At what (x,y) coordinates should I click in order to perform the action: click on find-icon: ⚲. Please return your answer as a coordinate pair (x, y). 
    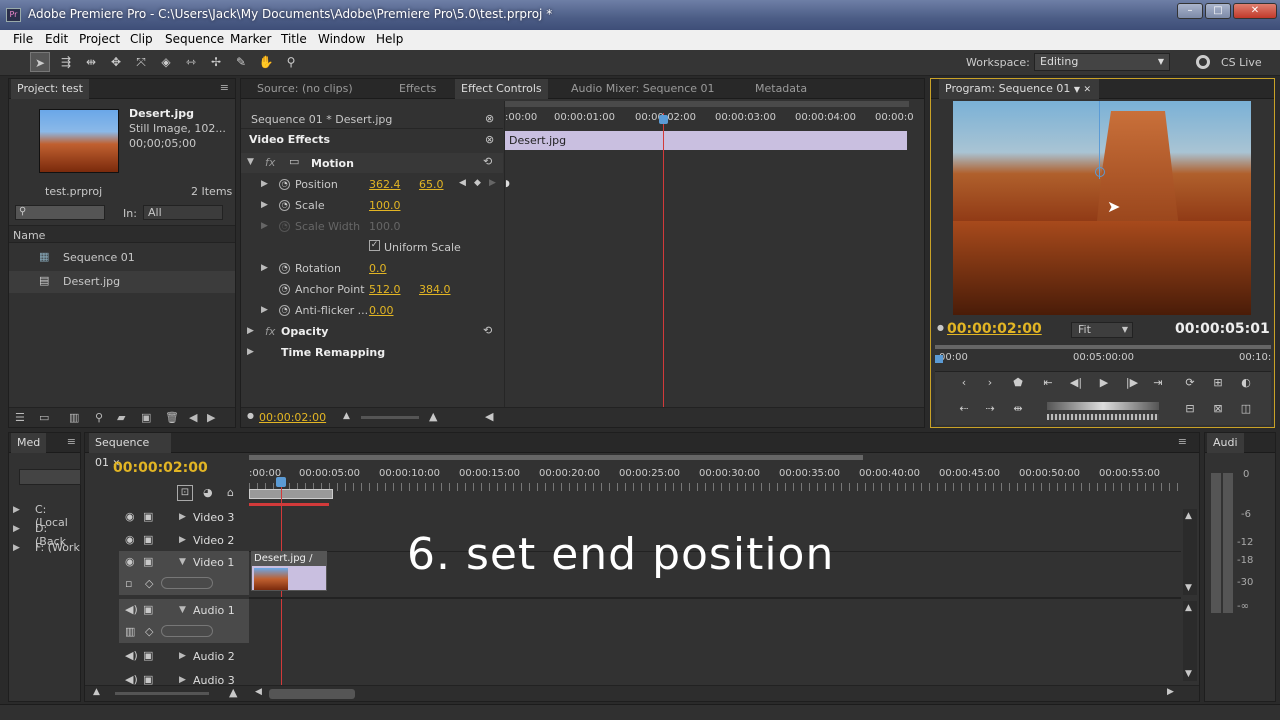
    Looking at the image, I should click on (99, 417).